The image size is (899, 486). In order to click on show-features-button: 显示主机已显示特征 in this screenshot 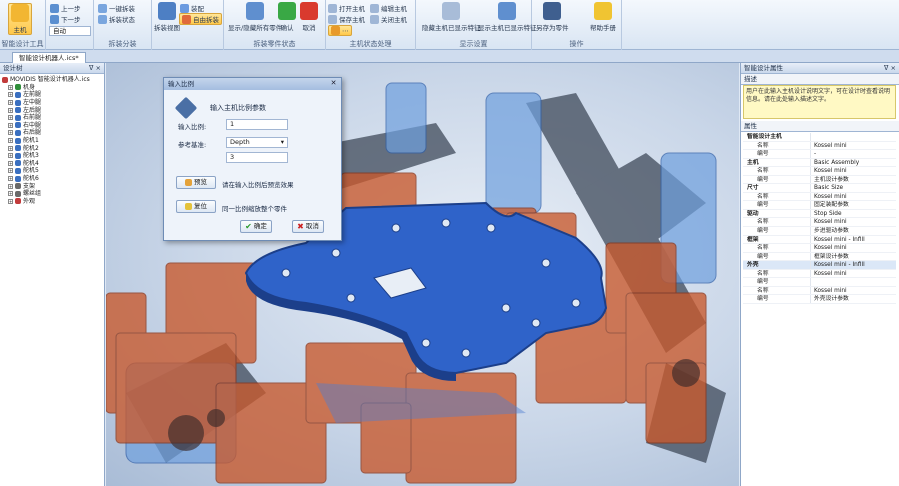, I will do `click(507, 17)`.